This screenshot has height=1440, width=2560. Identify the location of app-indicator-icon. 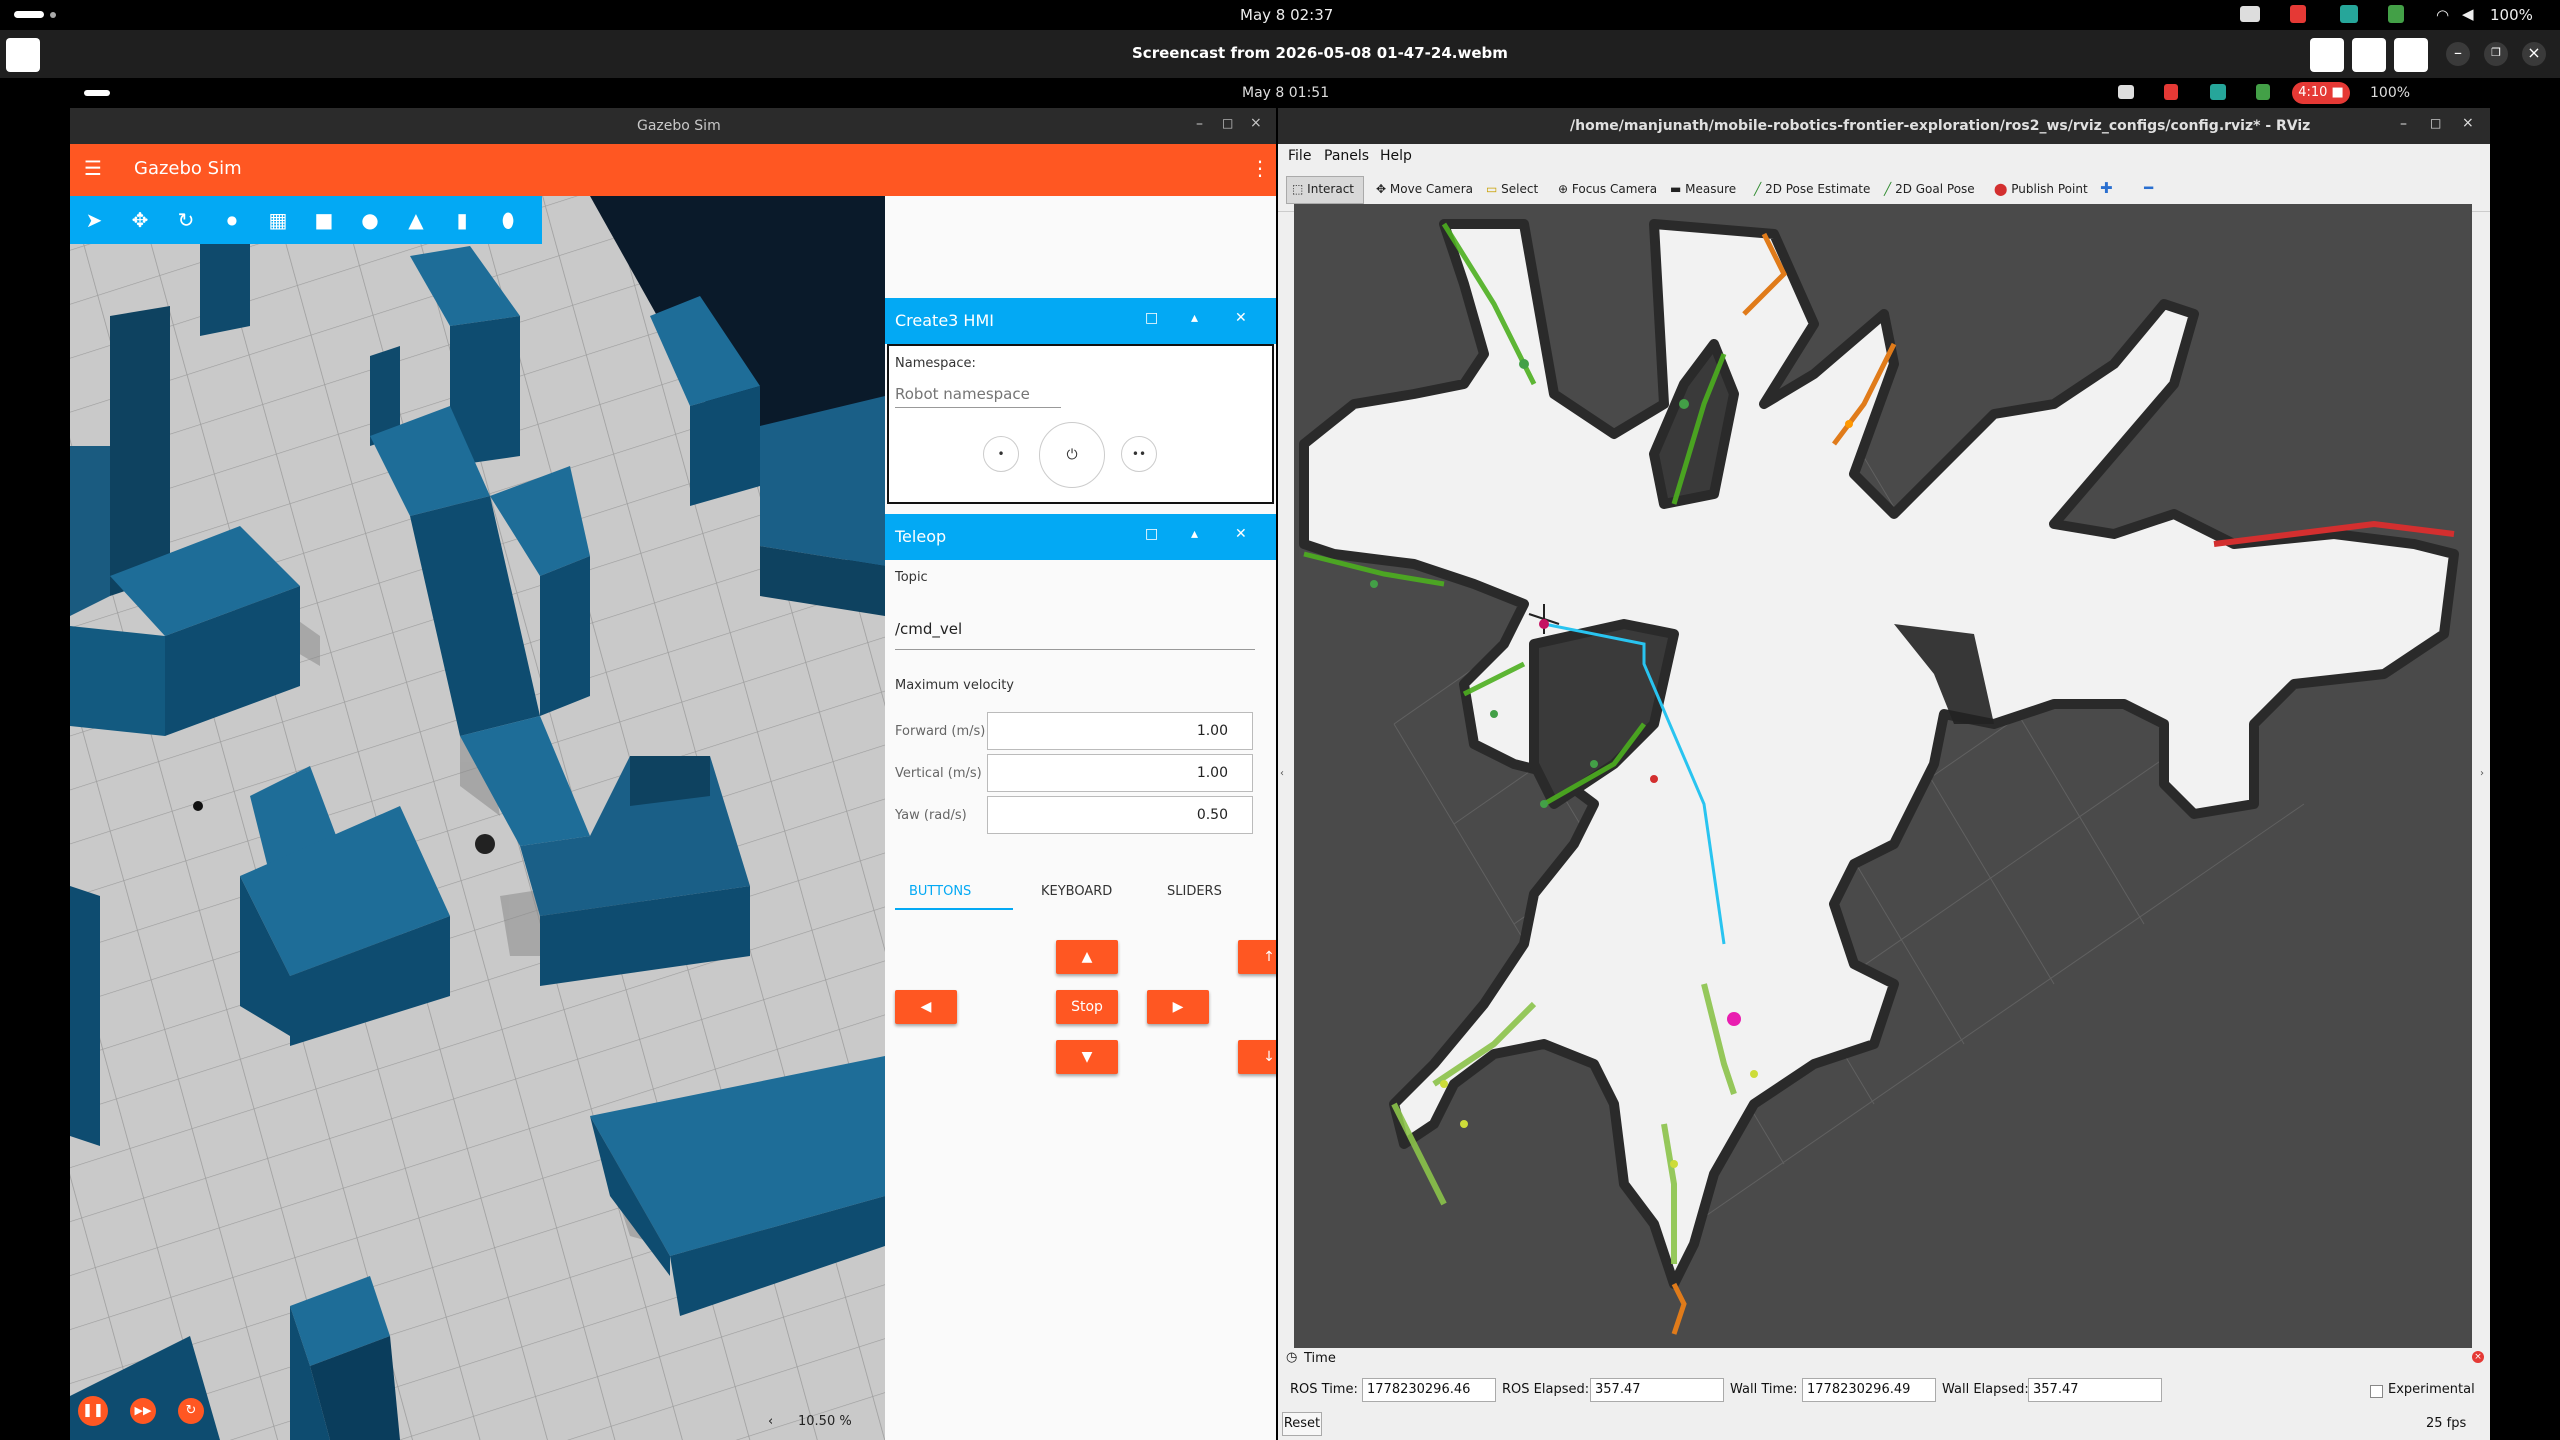
(2349, 14).